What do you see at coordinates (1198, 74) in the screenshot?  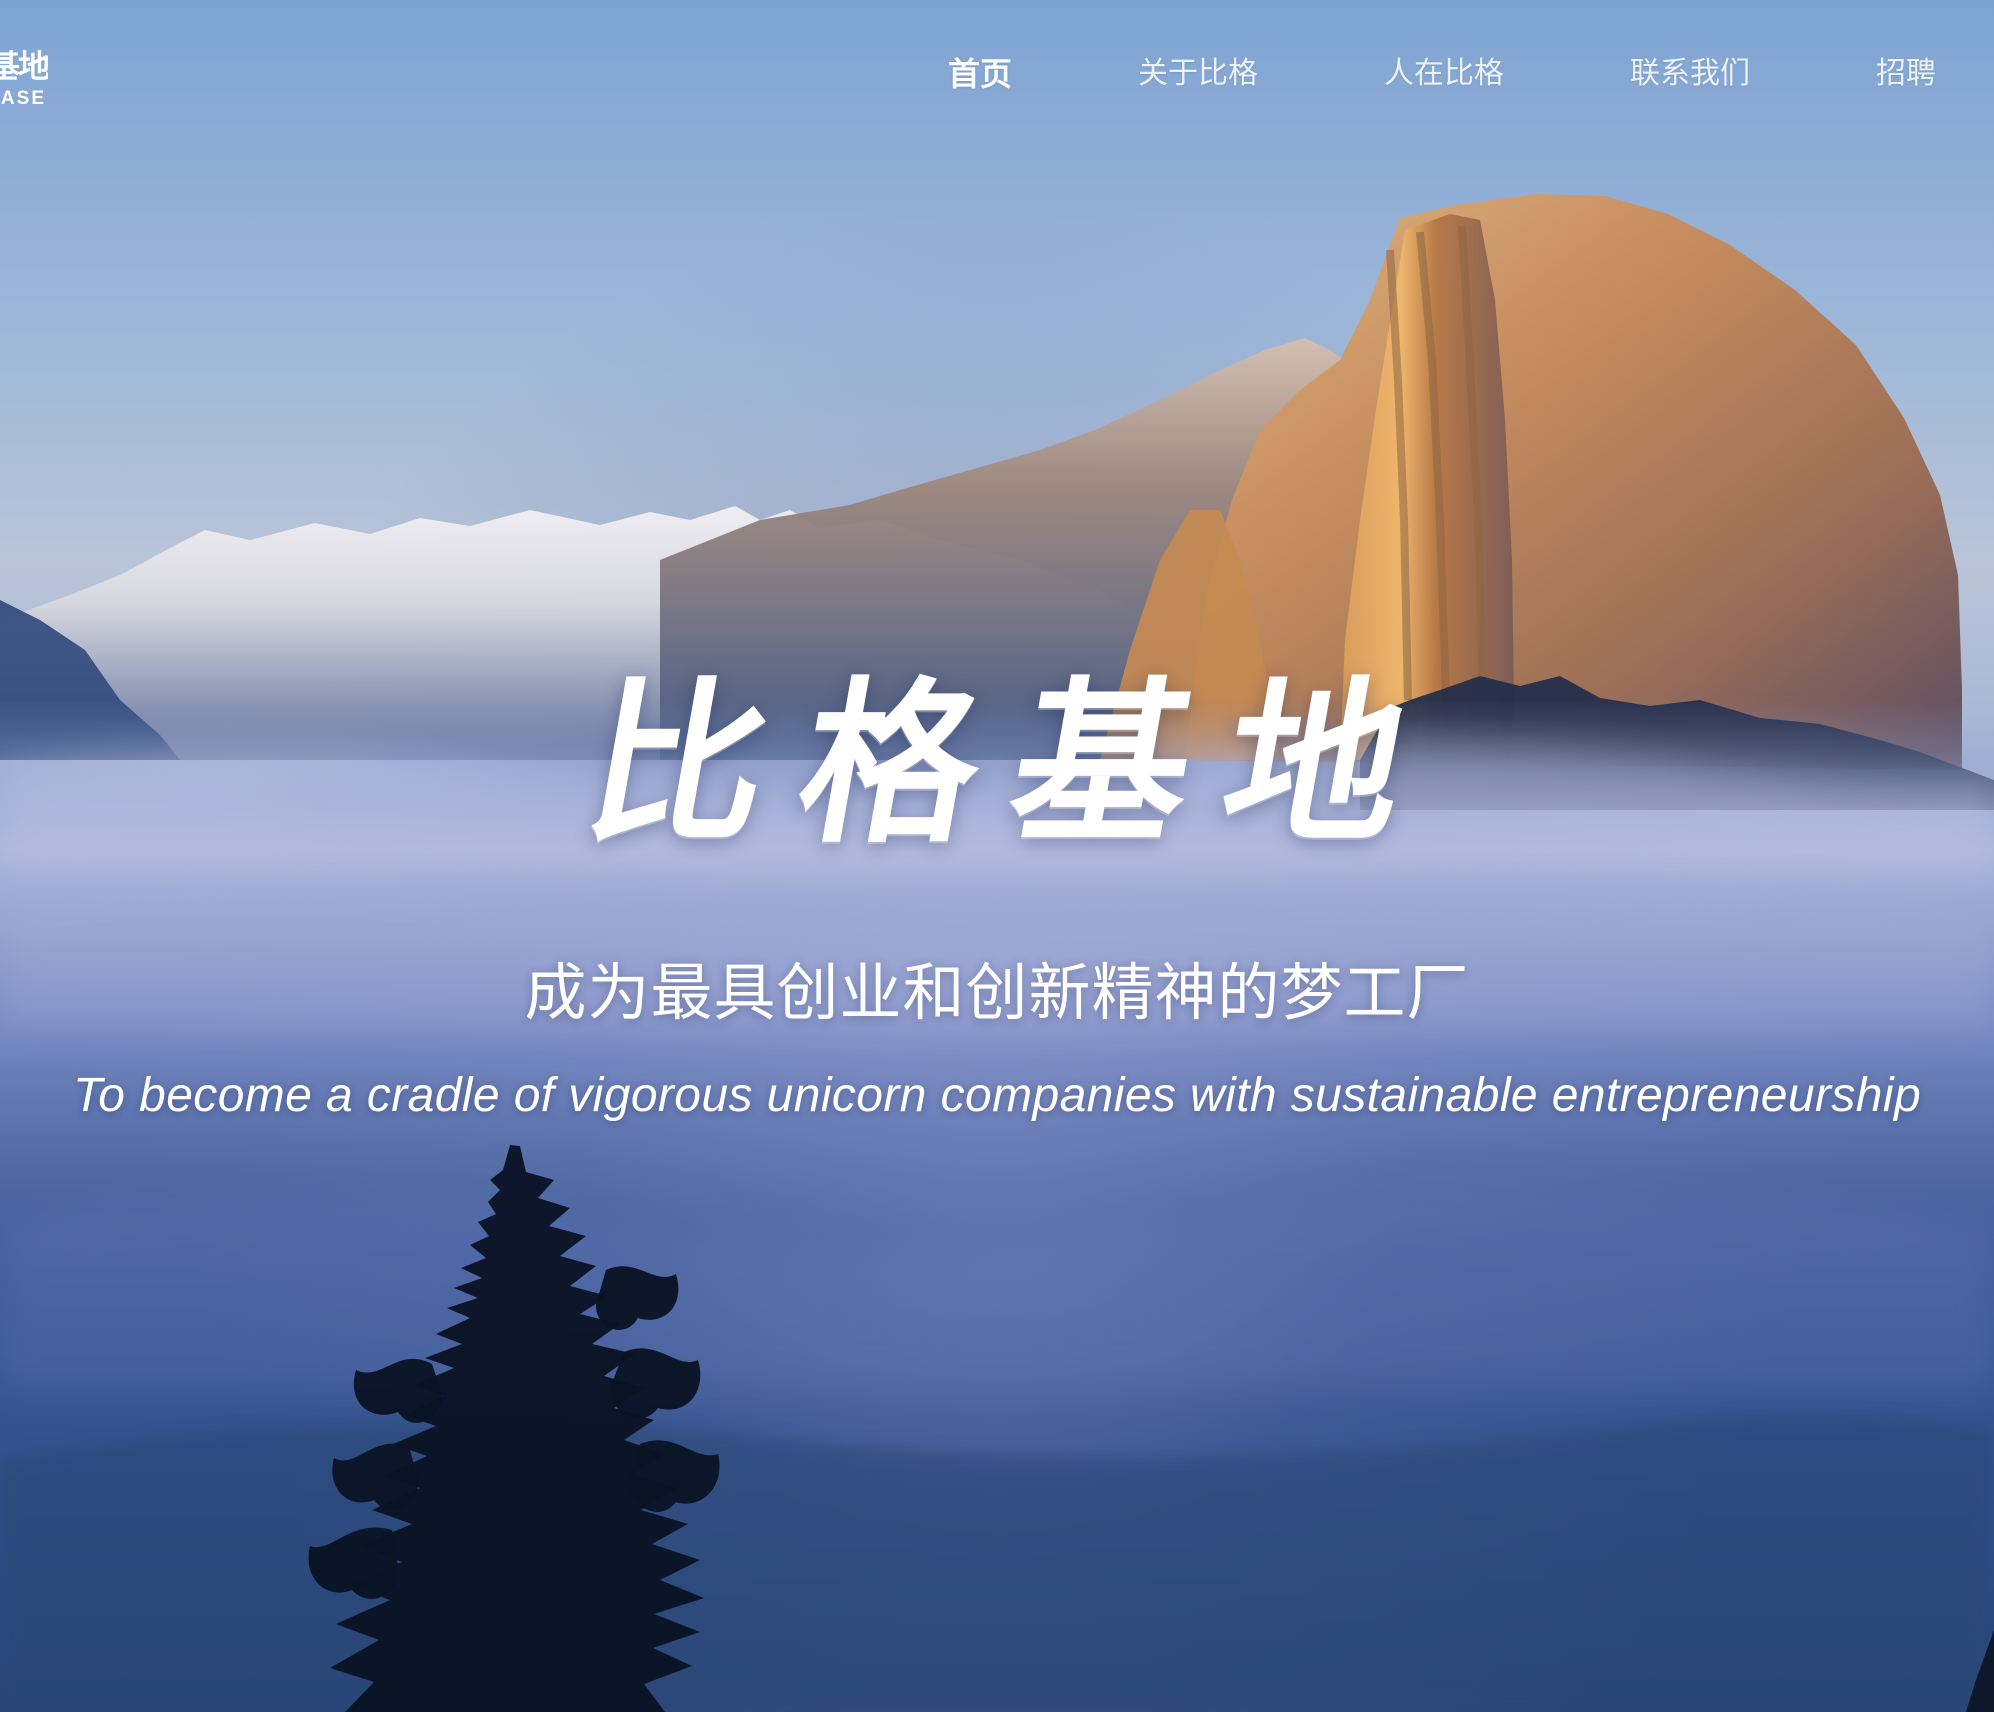 I see `nav-item-about-bige: 关于比格` at bounding box center [1198, 74].